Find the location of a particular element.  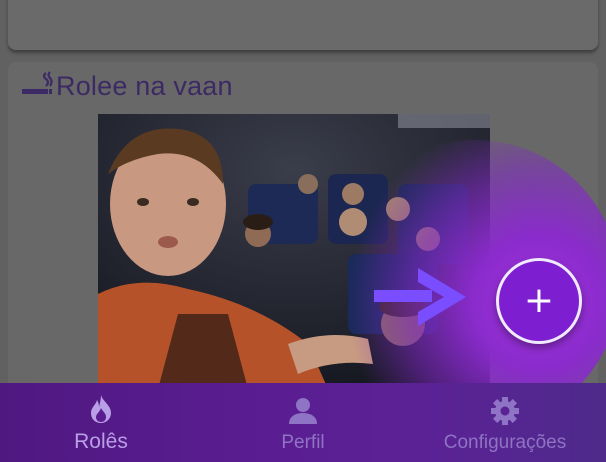

arrow-right-icon is located at coordinates (420, 297).